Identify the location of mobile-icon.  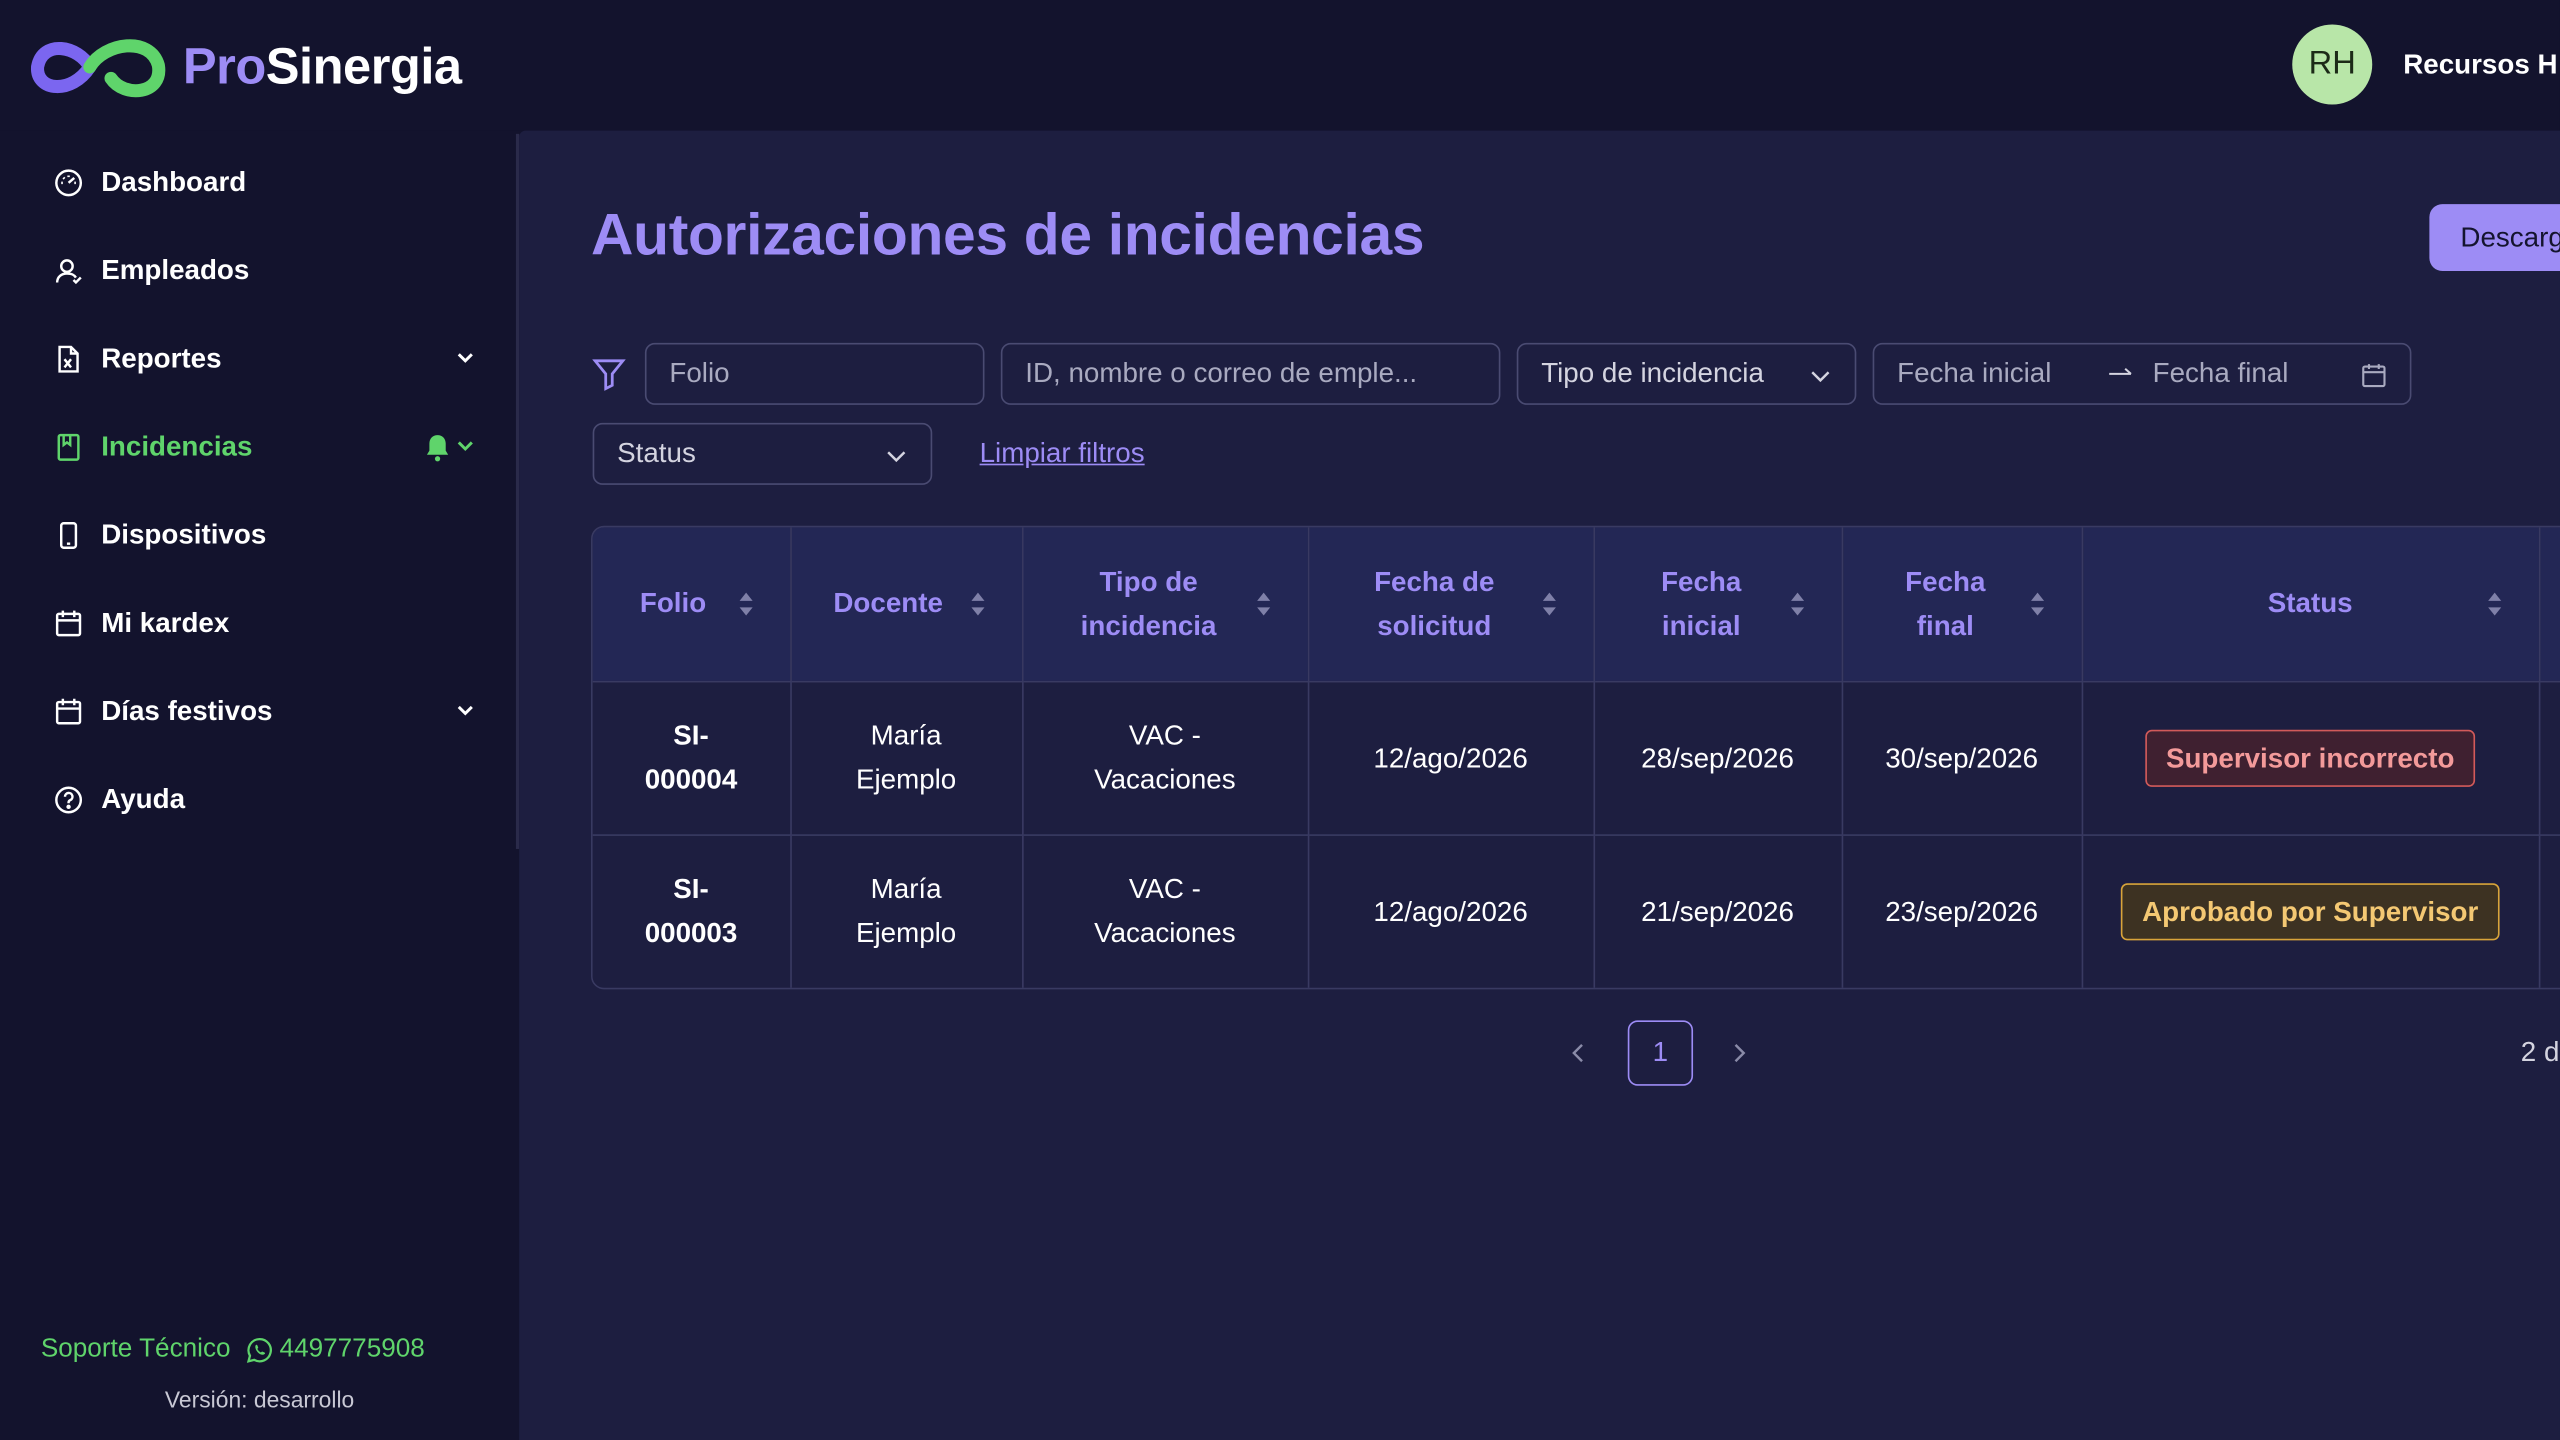
(70, 535).